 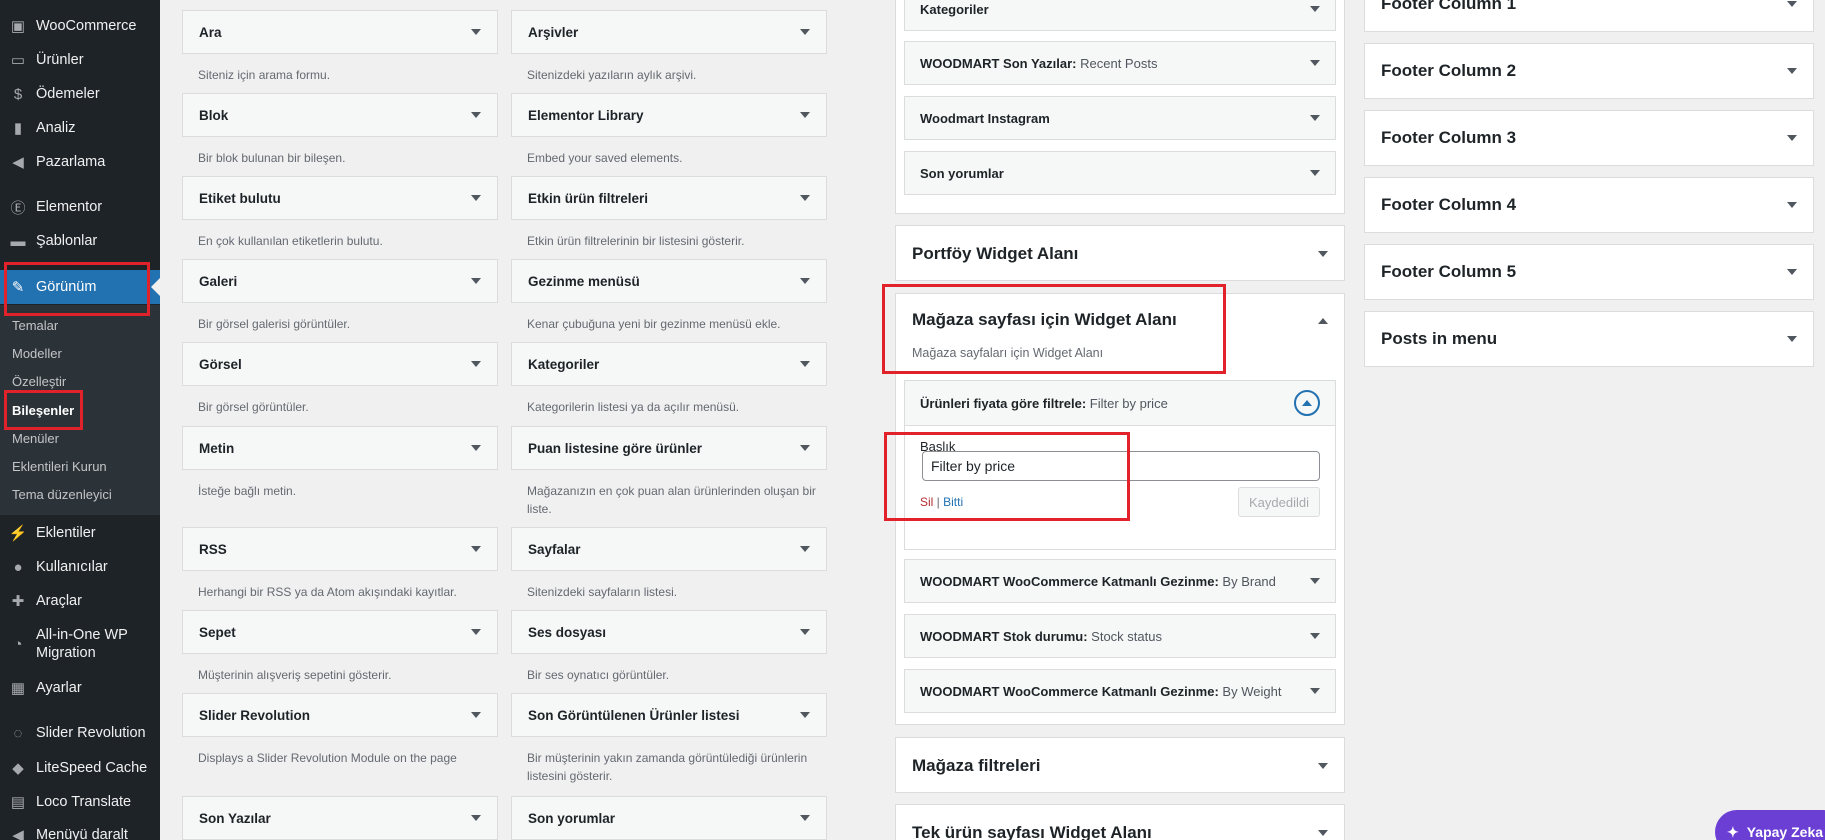 I want to click on menu-item-gorunum: ✎ Görünüm, so click(x=80, y=287).